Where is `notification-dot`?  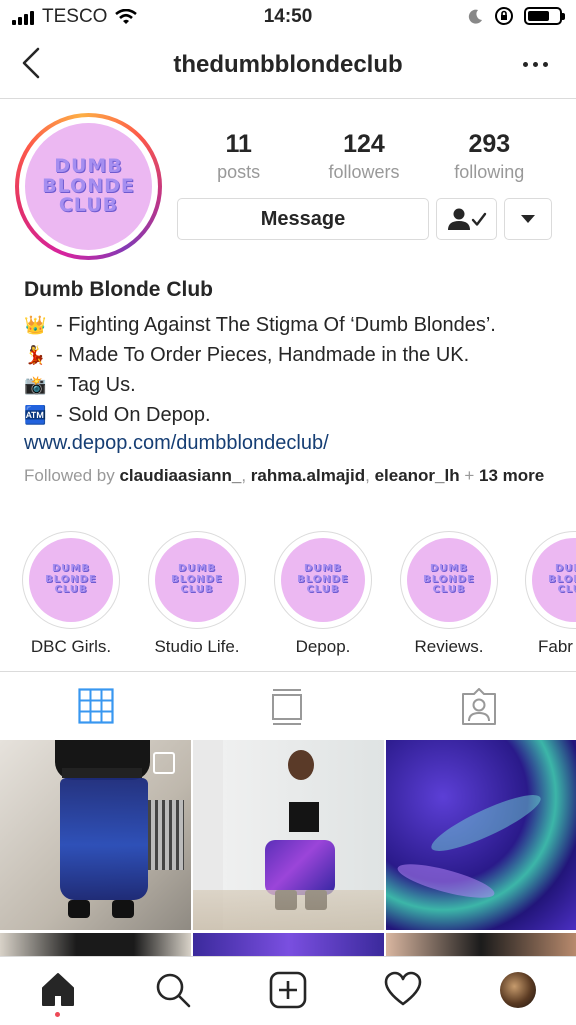 notification-dot is located at coordinates (57, 1014).